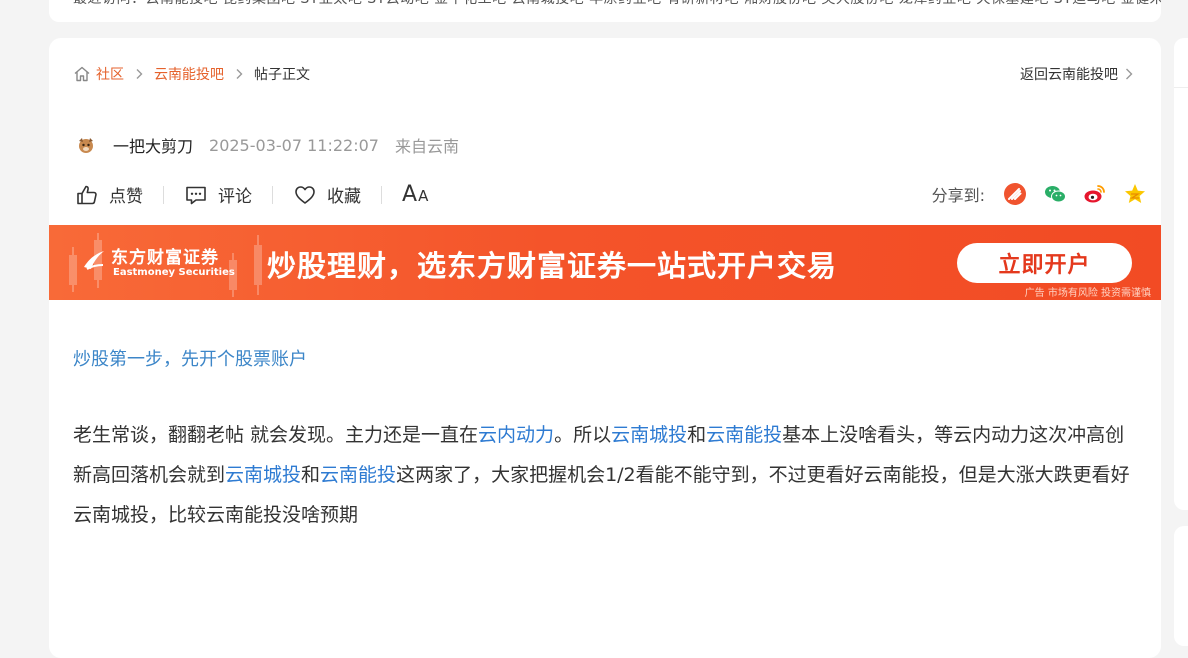 The width and height of the screenshot is (1188, 658). What do you see at coordinates (153, 145) in the screenshot?
I see `author-name: 一把大剪刀` at bounding box center [153, 145].